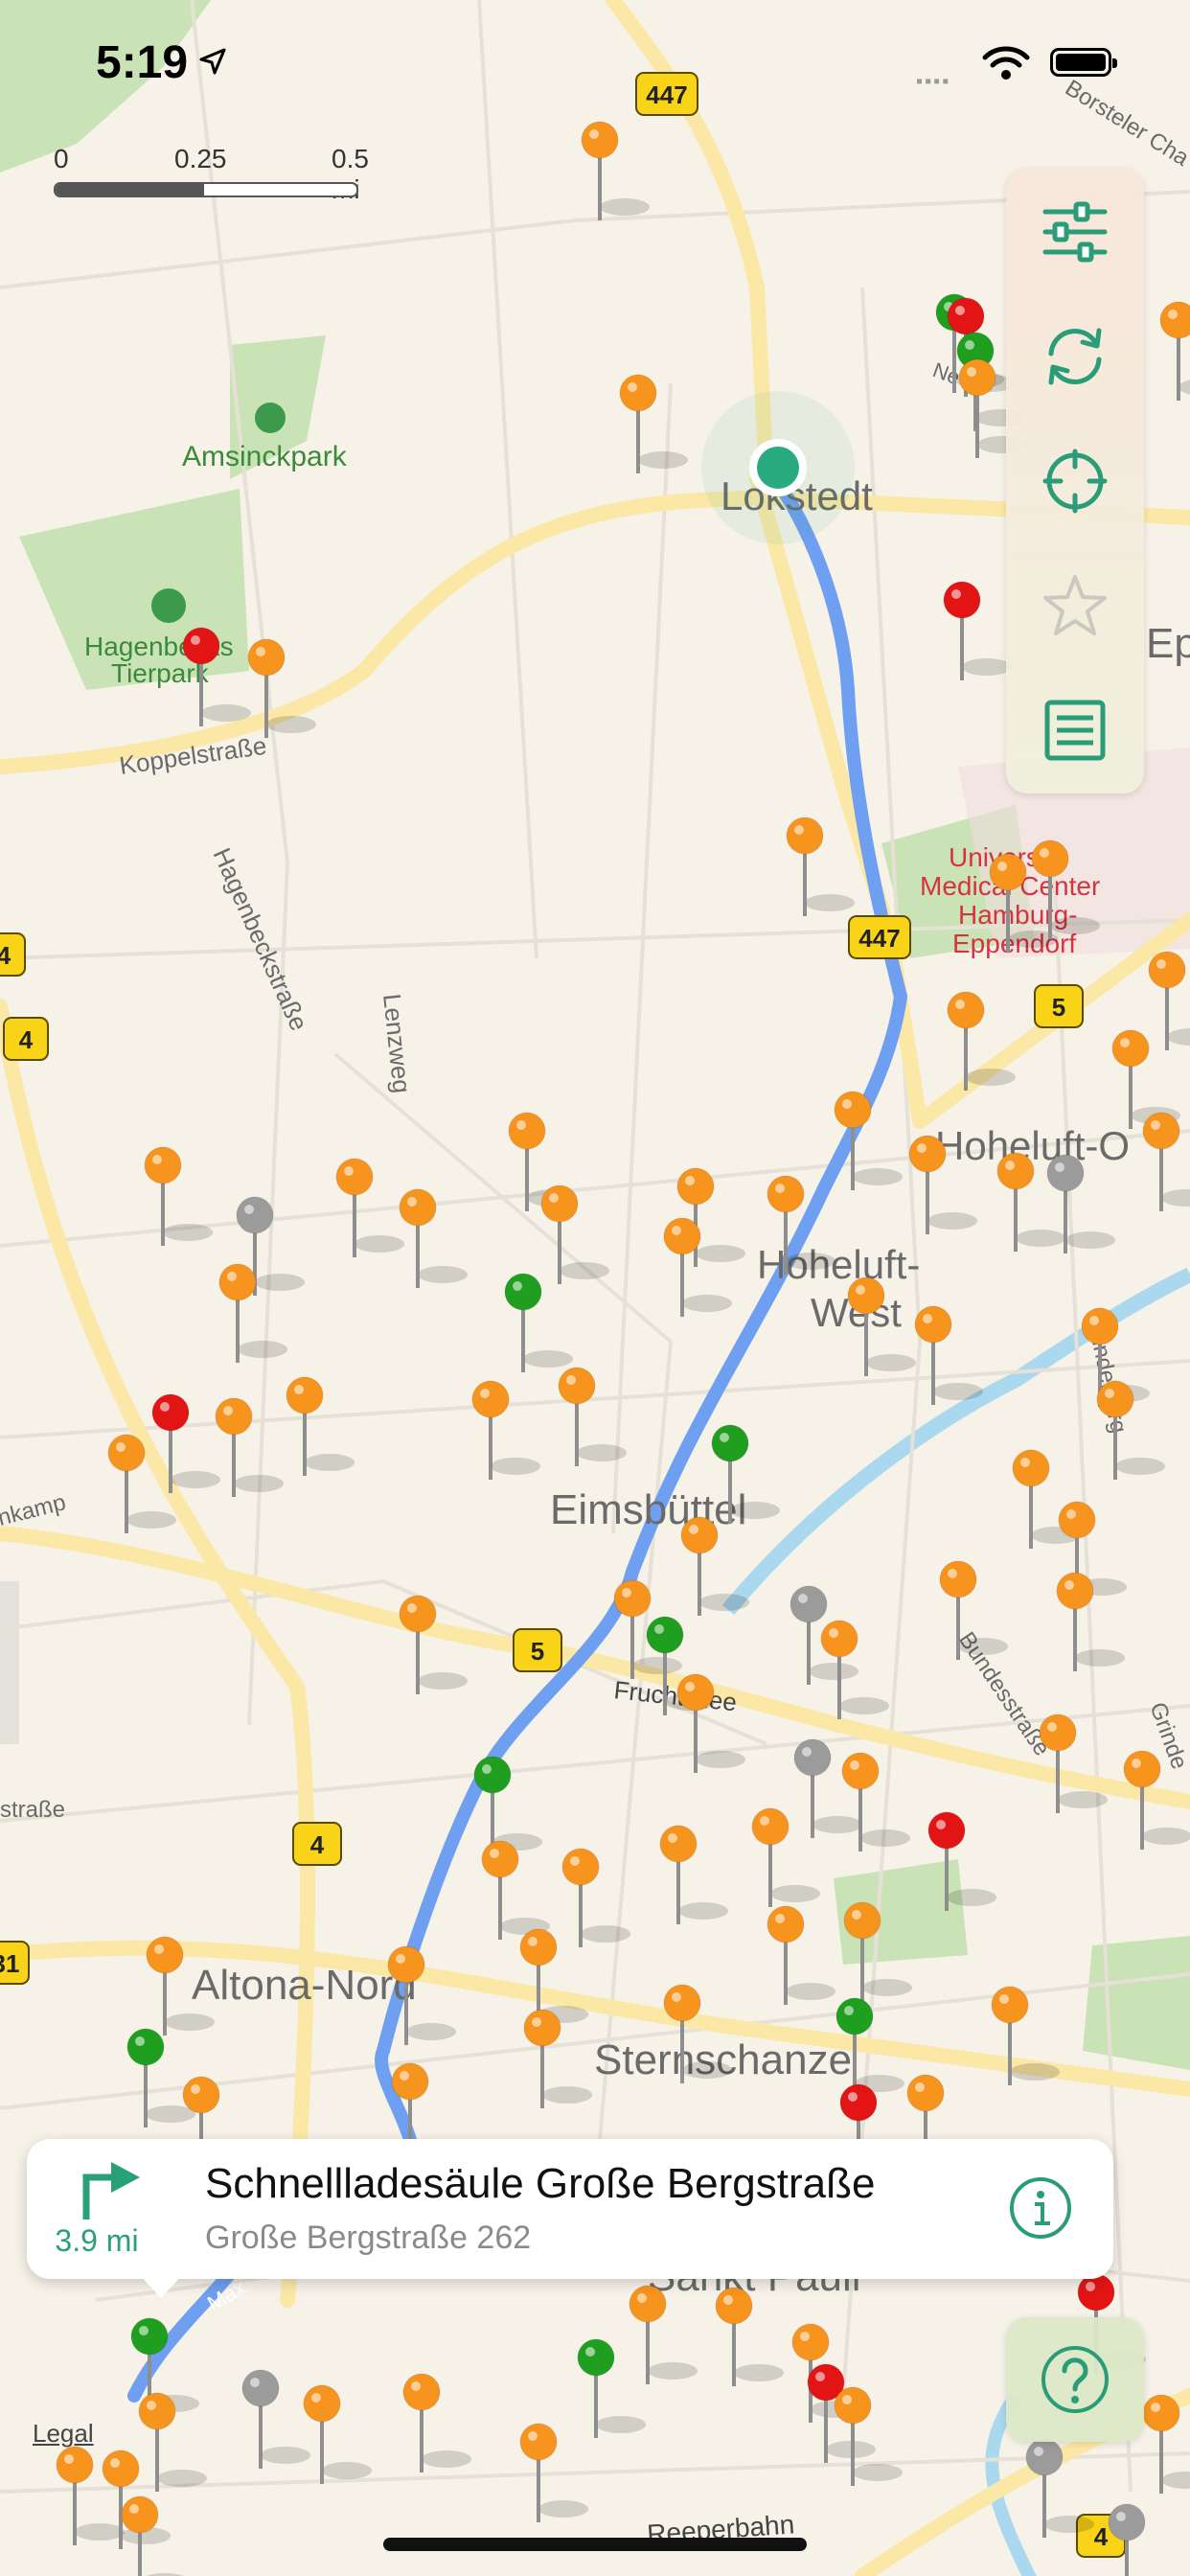 This screenshot has height=2576, width=1190. I want to click on list-icon, so click(1075, 730).